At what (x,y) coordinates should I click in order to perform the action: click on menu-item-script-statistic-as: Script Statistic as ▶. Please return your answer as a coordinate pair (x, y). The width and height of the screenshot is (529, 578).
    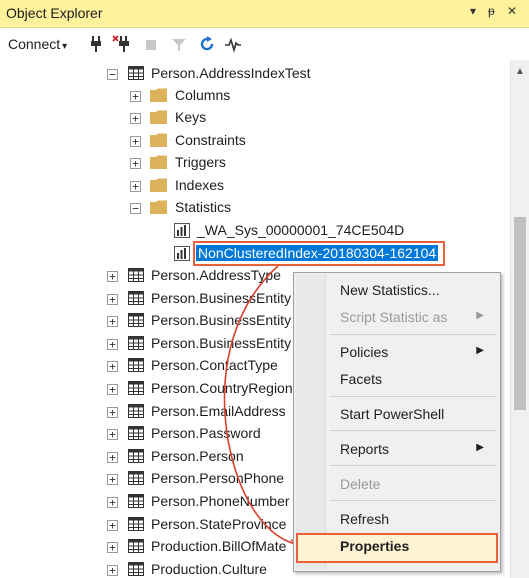
    Looking at the image, I should click on (397, 317).